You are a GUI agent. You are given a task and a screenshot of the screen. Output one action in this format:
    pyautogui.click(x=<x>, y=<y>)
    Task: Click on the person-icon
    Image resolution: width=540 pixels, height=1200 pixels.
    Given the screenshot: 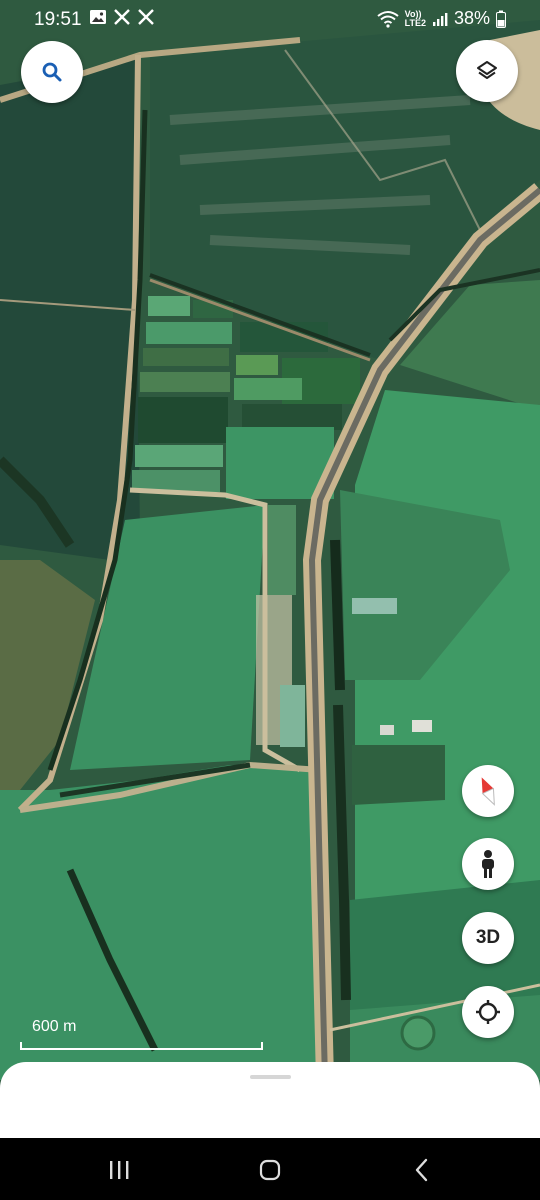 What is the action you would take?
    pyautogui.click(x=488, y=864)
    